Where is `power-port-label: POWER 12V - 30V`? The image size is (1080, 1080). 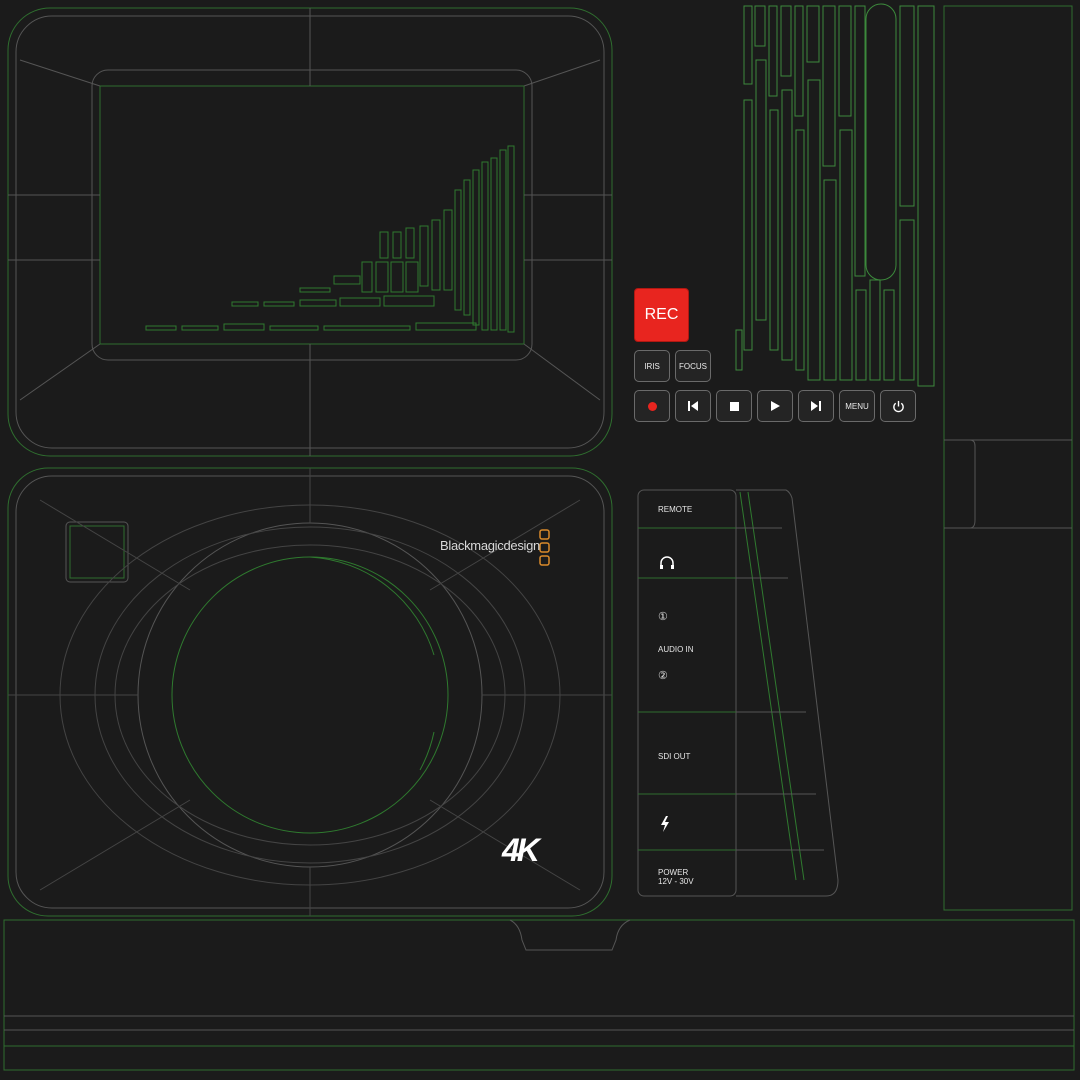 power-port-label: POWER 12V - 30V is located at coordinates (676, 877).